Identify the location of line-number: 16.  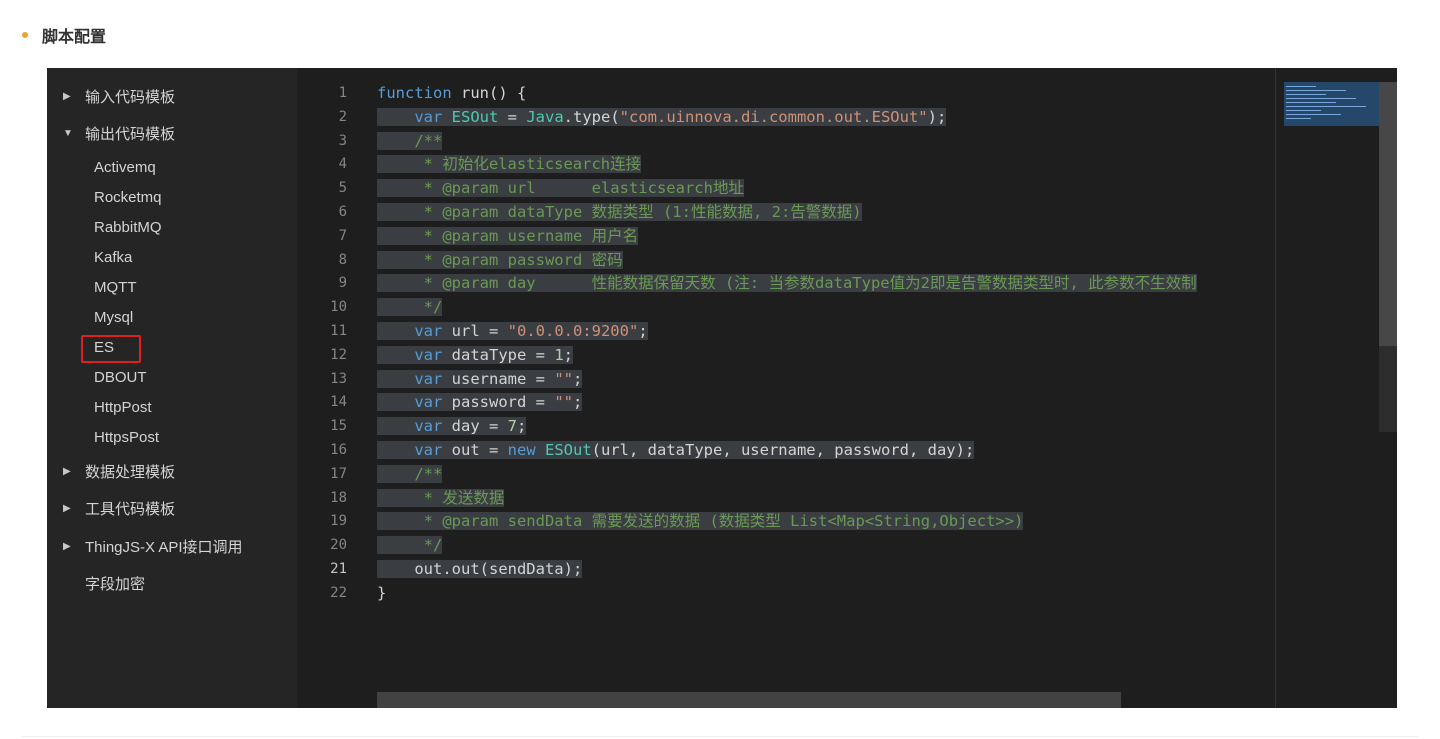
(338, 449).